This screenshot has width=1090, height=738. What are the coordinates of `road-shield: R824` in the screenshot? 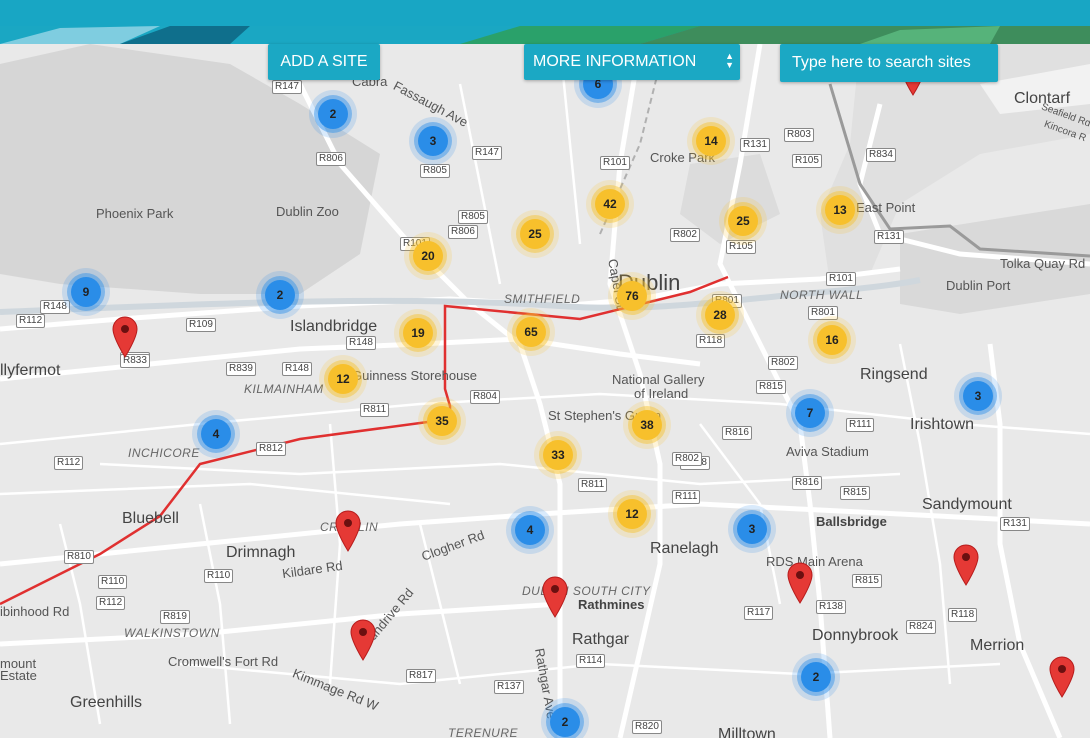 It's located at (921, 627).